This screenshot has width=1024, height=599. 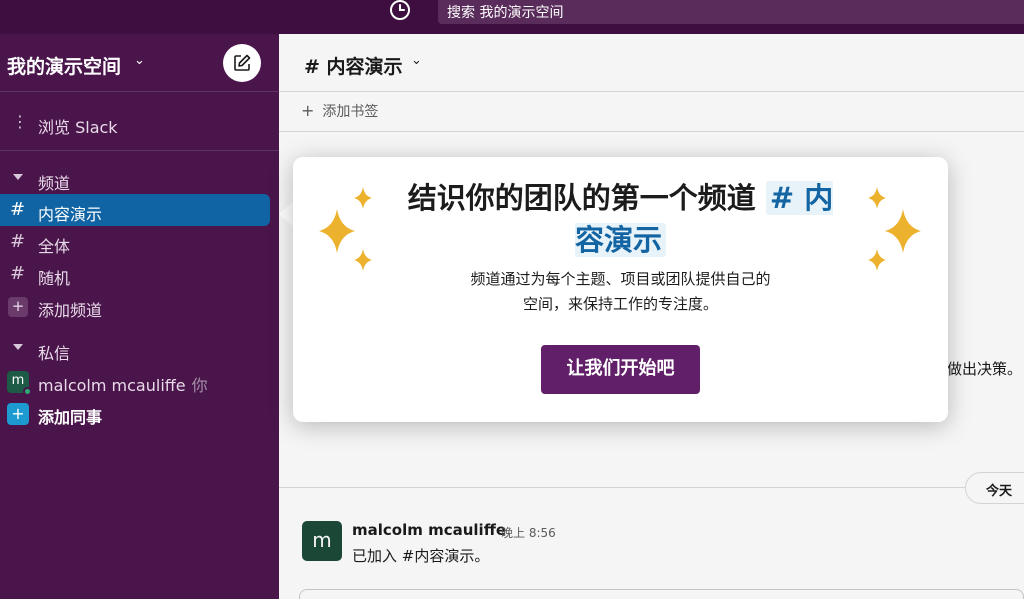 I want to click on dm-item-text: malcolm mcauliffe 你, so click(x=123, y=384).